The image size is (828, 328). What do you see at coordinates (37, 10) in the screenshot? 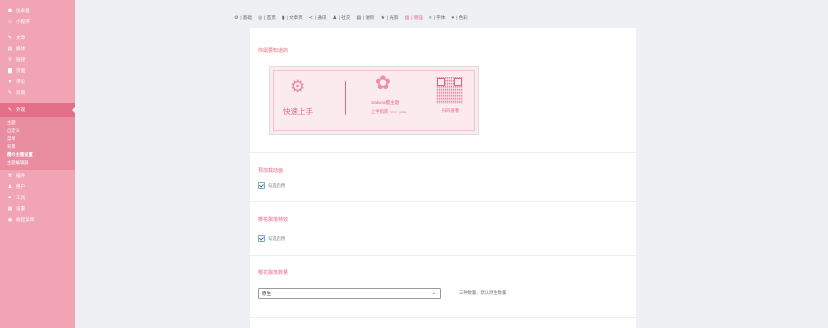
I see `sidebar-item-dashboard: ☗ 仪表盘` at bounding box center [37, 10].